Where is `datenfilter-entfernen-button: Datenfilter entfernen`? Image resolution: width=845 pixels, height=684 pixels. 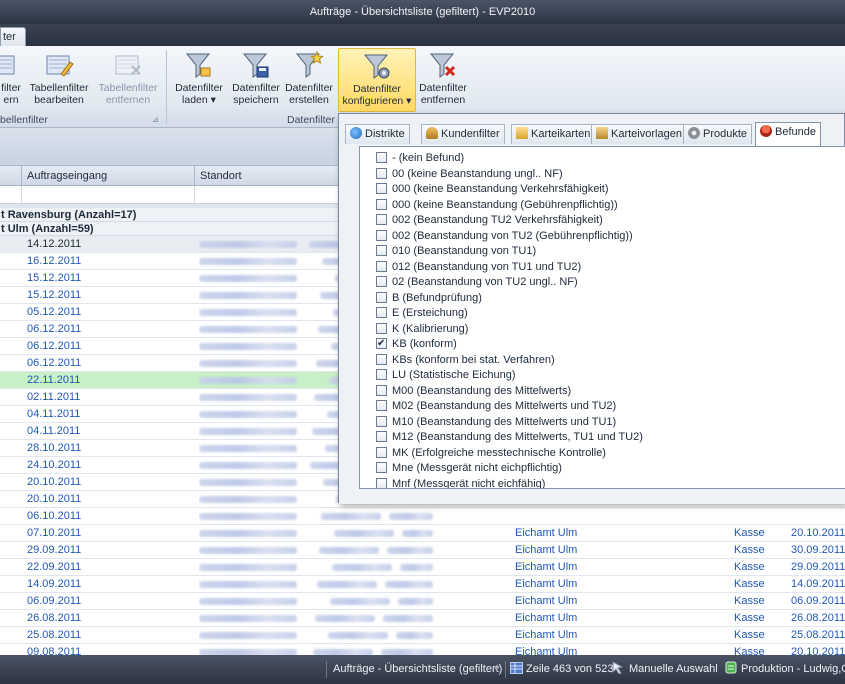
datenfilter-entfernen-button: Datenfilter entfernen is located at coordinates (443, 81).